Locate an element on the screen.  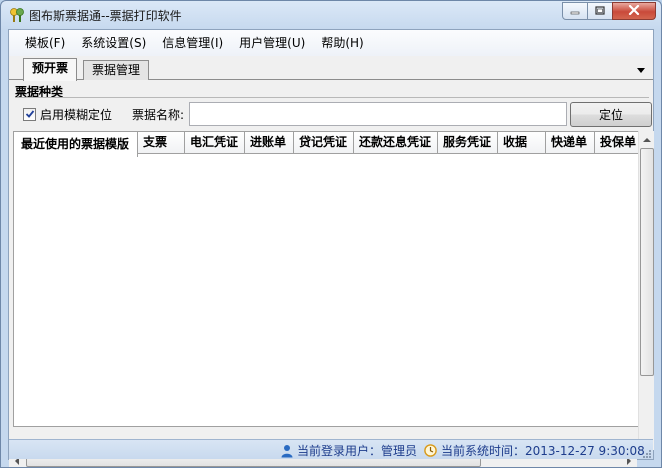
tab-pre-issue: 预开票 is located at coordinates (50, 69).